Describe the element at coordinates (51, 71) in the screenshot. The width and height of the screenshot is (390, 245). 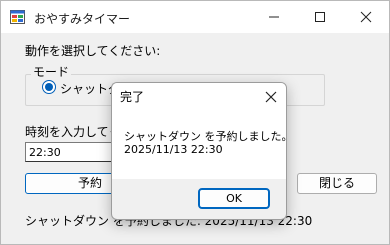
I see `mode-group-label: モード` at that location.